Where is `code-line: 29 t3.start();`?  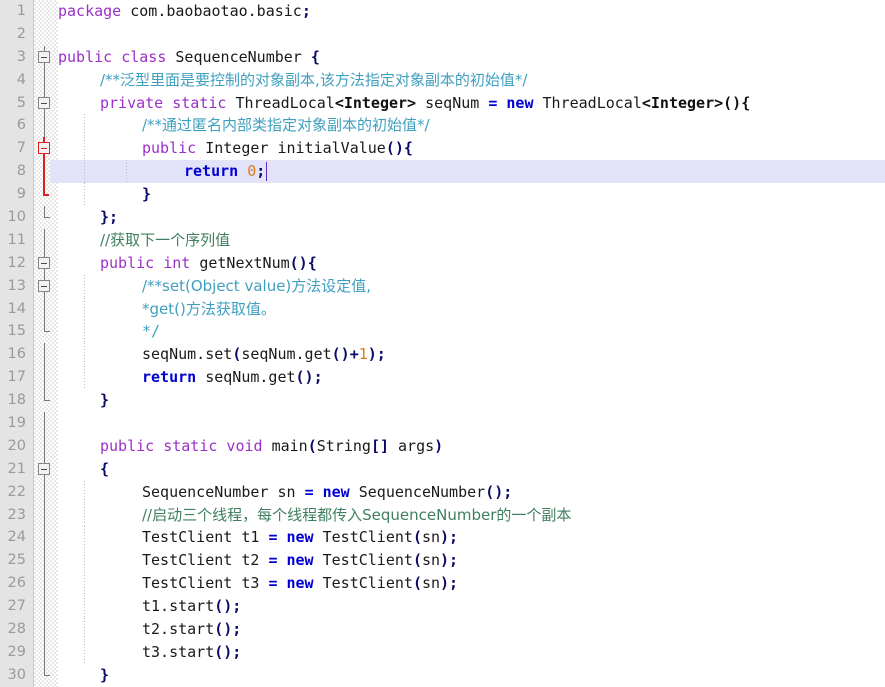
code-line: 29 t3.start(); is located at coordinates (442, 652).